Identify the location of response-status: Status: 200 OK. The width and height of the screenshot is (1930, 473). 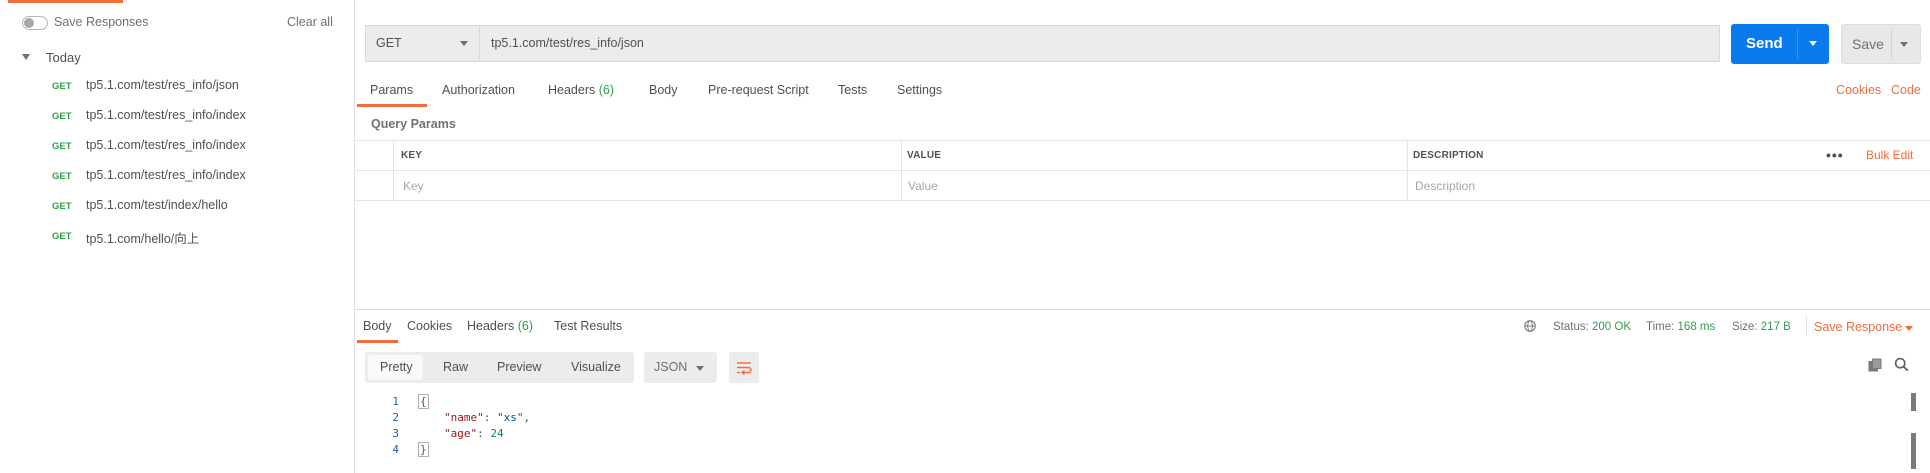
(1592, 327).